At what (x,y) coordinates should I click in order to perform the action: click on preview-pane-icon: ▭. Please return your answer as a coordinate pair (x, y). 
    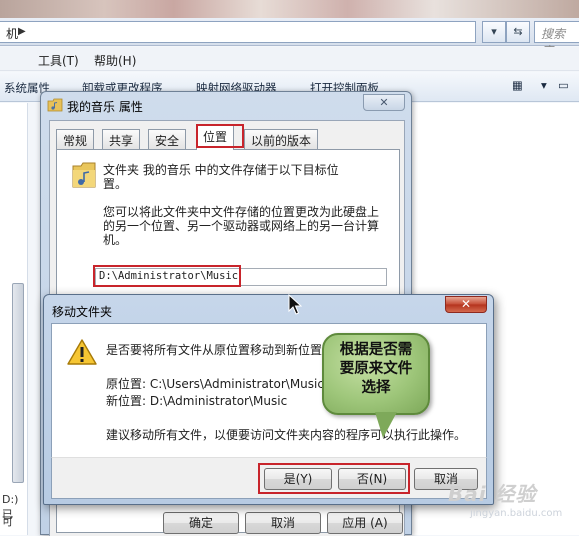
    Looking at the image, I should click on (563, 85).